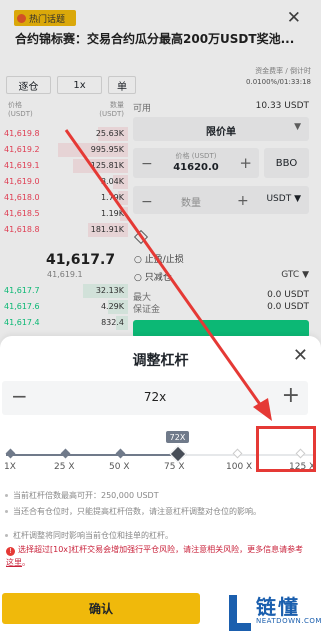  What do you see at coordinates (10, 467) in the screenshot?
I see `slider-tick-label: 1X` at bounding box center [10, 467].